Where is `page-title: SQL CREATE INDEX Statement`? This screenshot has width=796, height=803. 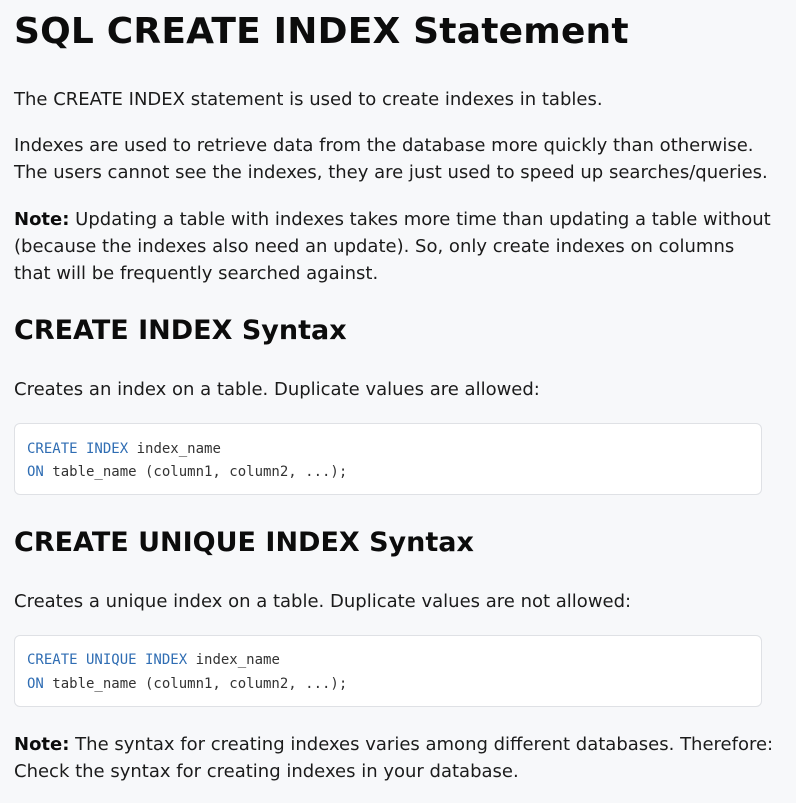
page-title: SQL CREATE INDEX Statement is located at coordinates (321, 31).